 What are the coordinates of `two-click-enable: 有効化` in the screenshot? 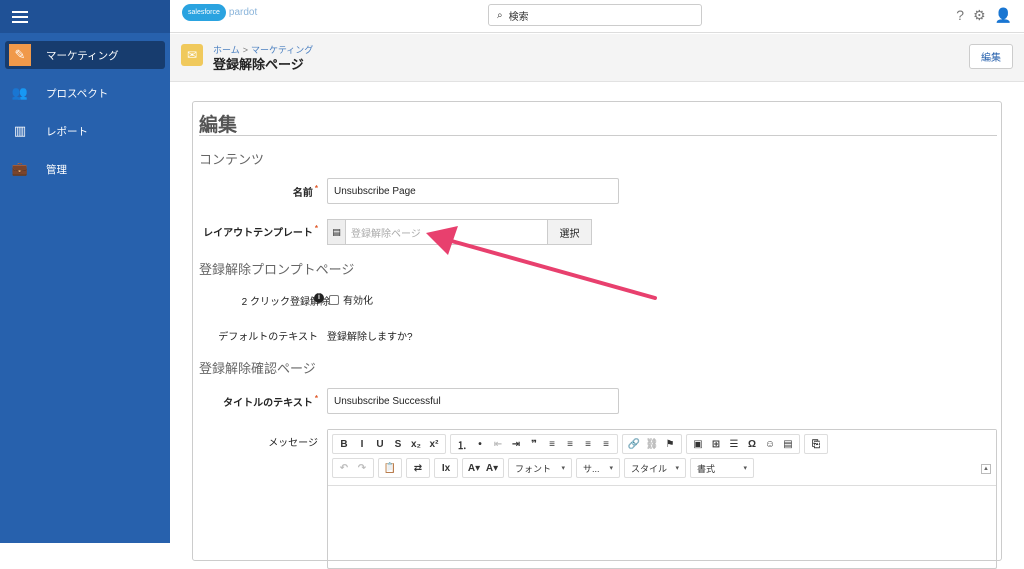 It's located at (351, 299).